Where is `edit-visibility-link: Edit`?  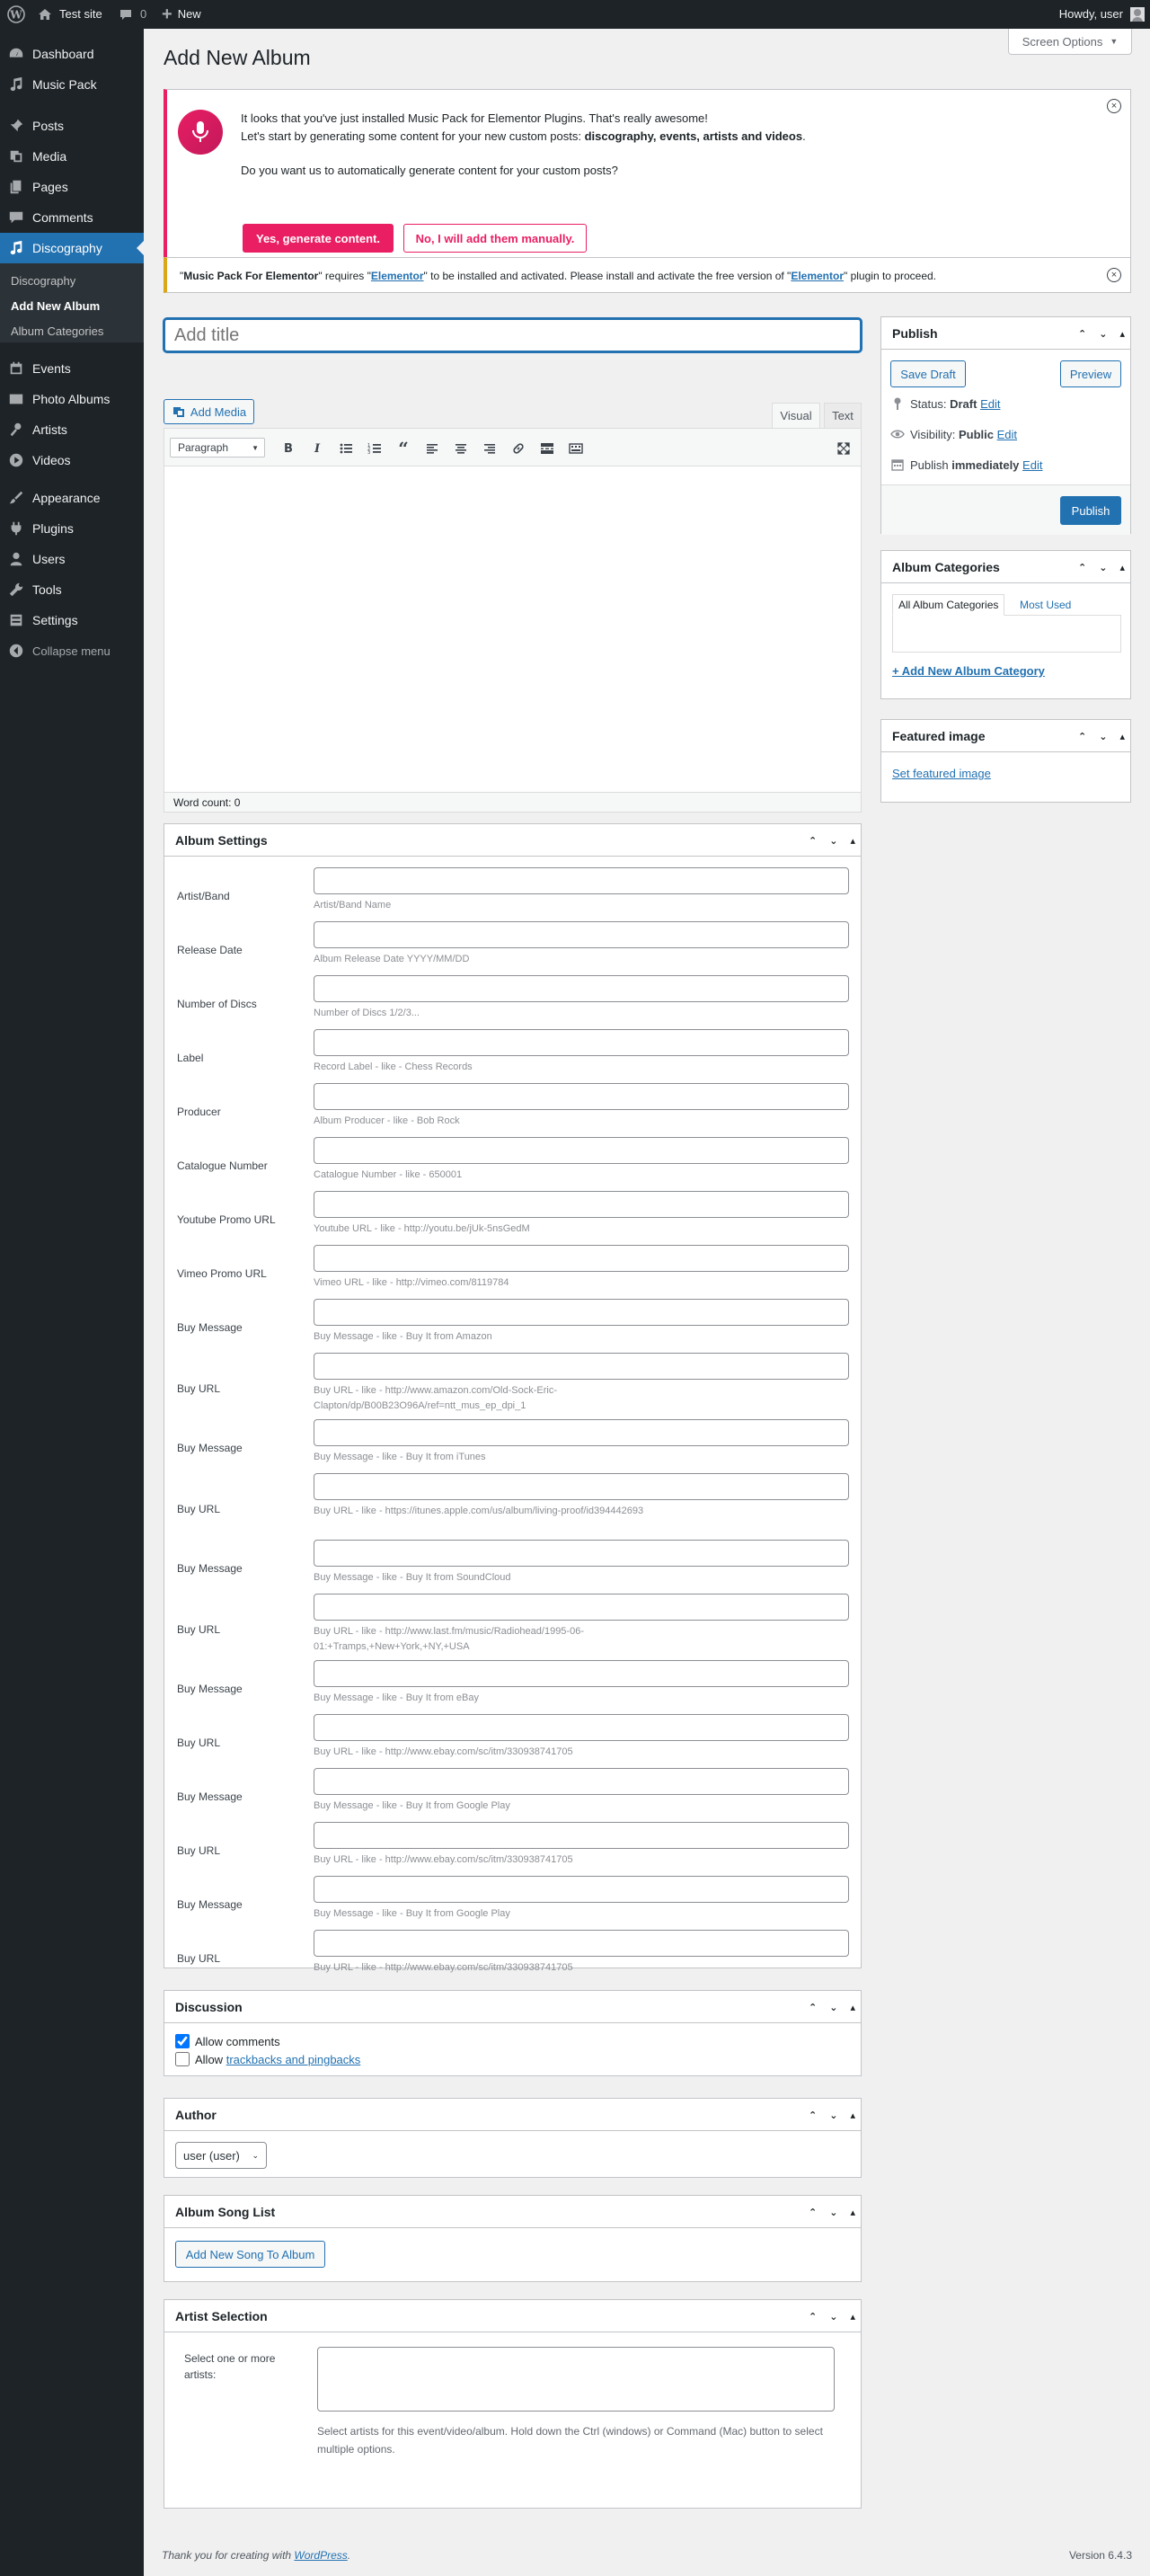
edit-visibility-link: Edit is located at coordinates (1007, 434).